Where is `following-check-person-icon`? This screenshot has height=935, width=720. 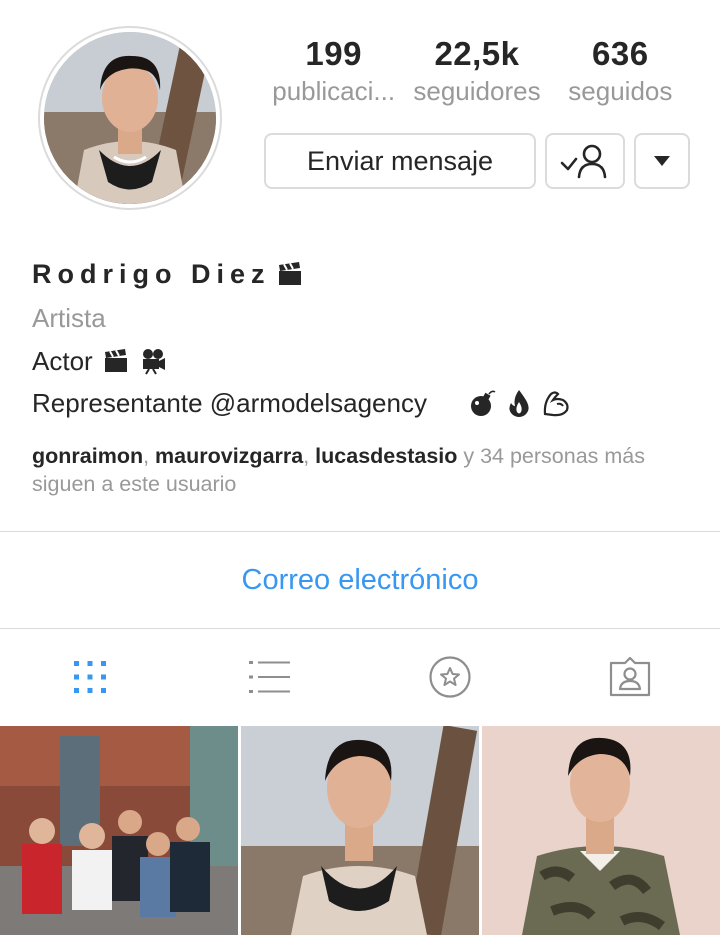 following-check-person-icon is located at coordinates (583, 161).